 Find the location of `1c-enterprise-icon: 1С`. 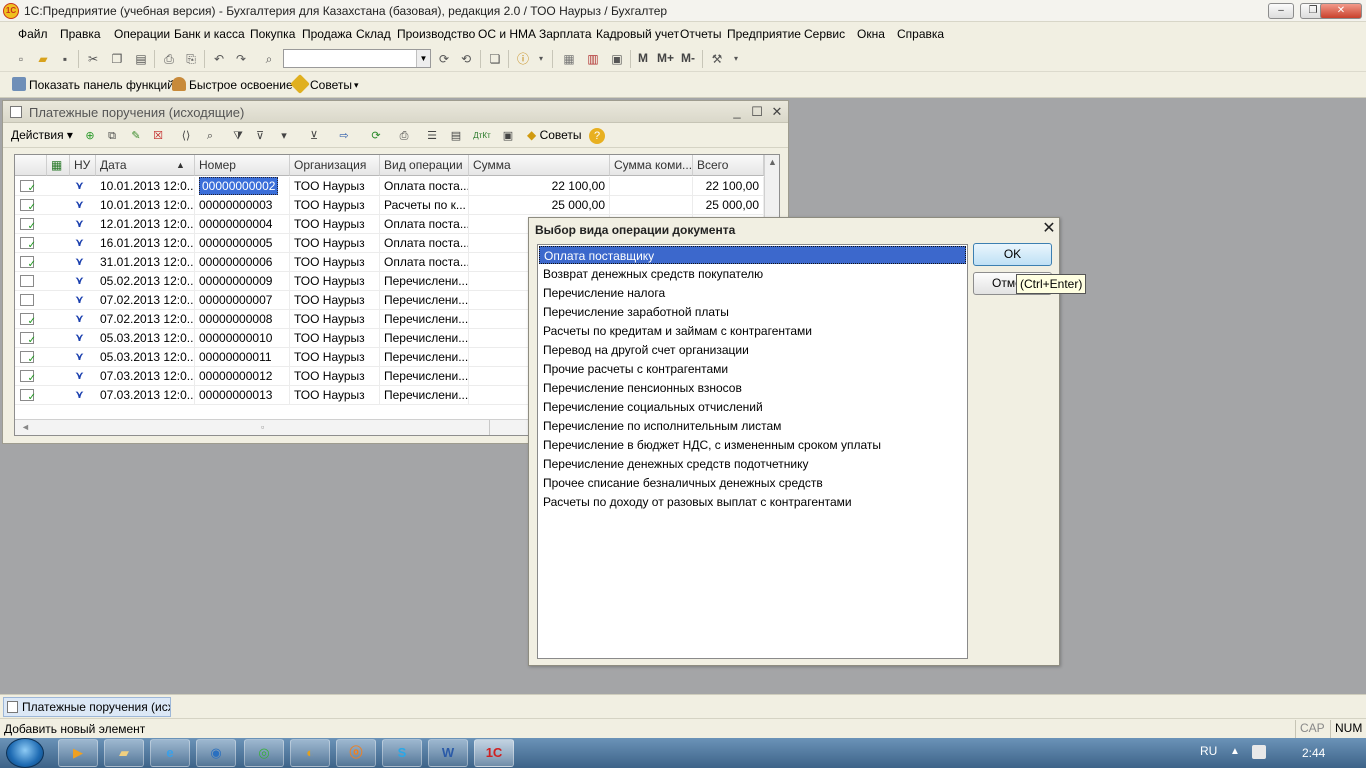

1c-enterprise-icon: 1С is located at coordinates (494, 753).